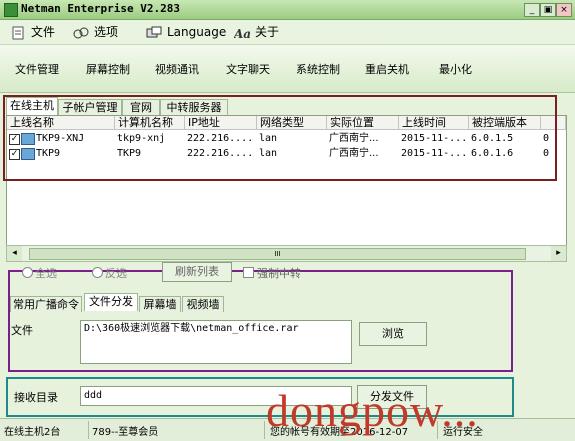 Image resolution: width=575 pixels, height=441 pixels. I want to click on tab-video-wall: 视频墙, so click(203, 304).